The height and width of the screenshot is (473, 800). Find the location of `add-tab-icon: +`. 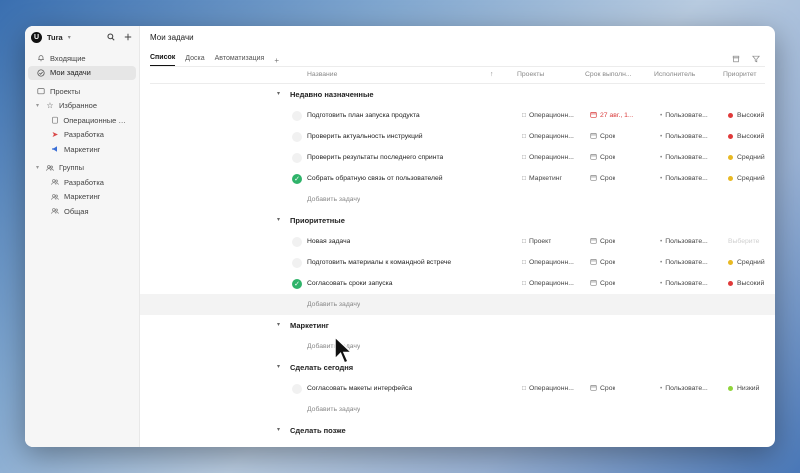

add-tab-icon: + is located at coordinates (276, 60).